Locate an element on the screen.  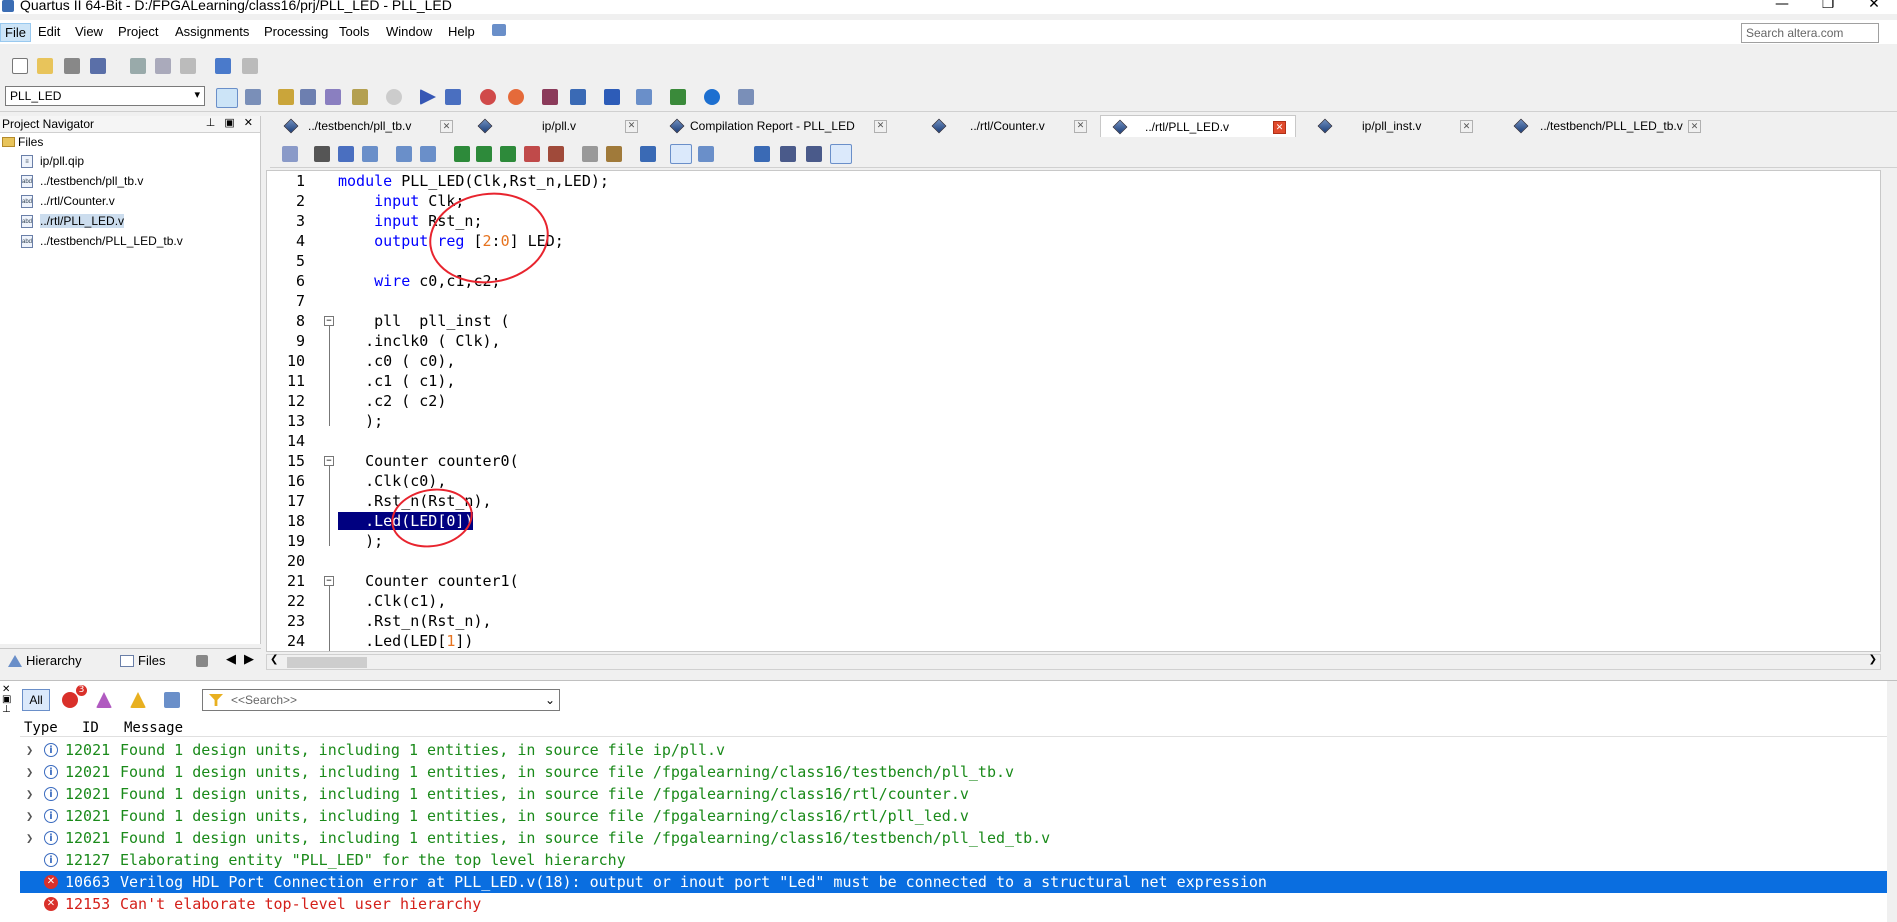
file-item-counter: abd ../rtl/Counter.v is located at coordinates (130, 201).